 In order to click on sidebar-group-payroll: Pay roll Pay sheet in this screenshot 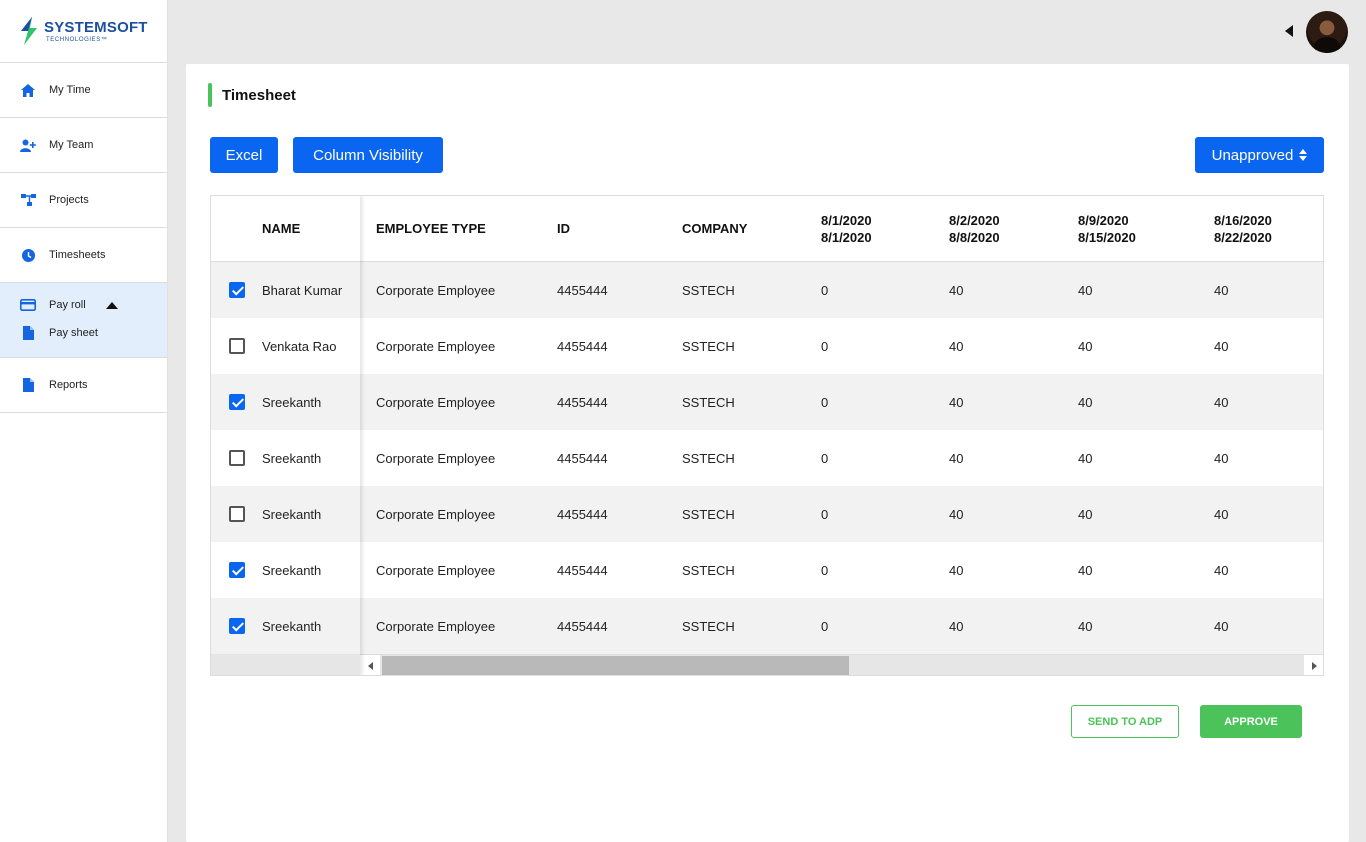, I will do `click(83, 320)`.